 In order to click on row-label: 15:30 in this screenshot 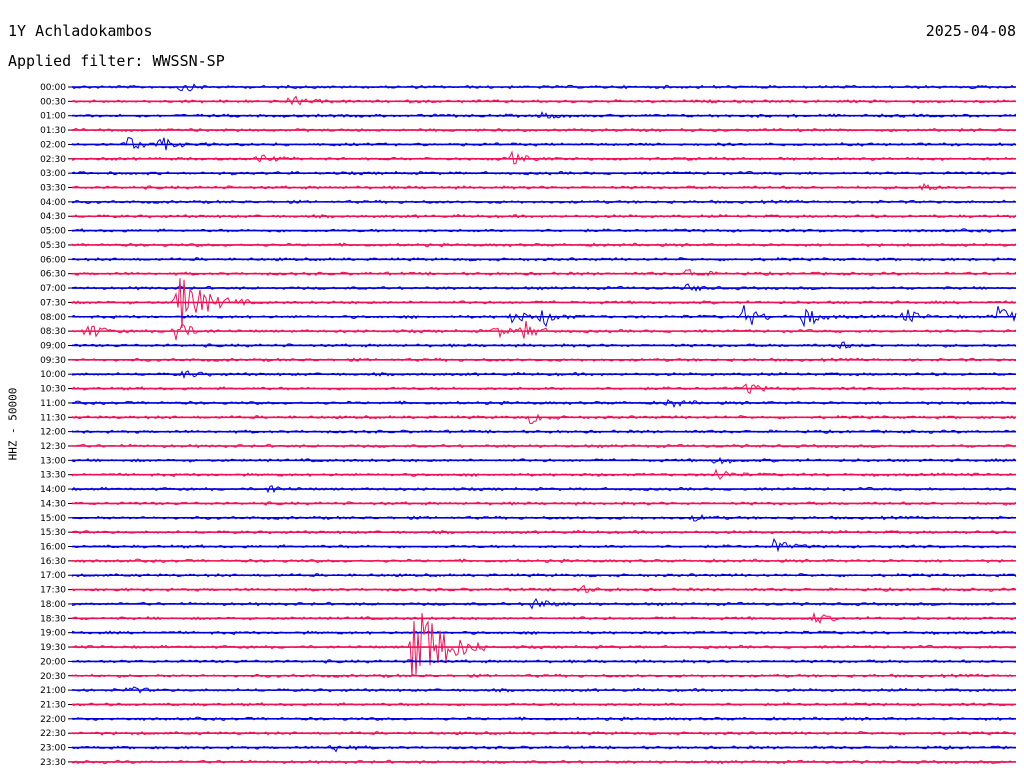, I will do `click(53, 533)`.